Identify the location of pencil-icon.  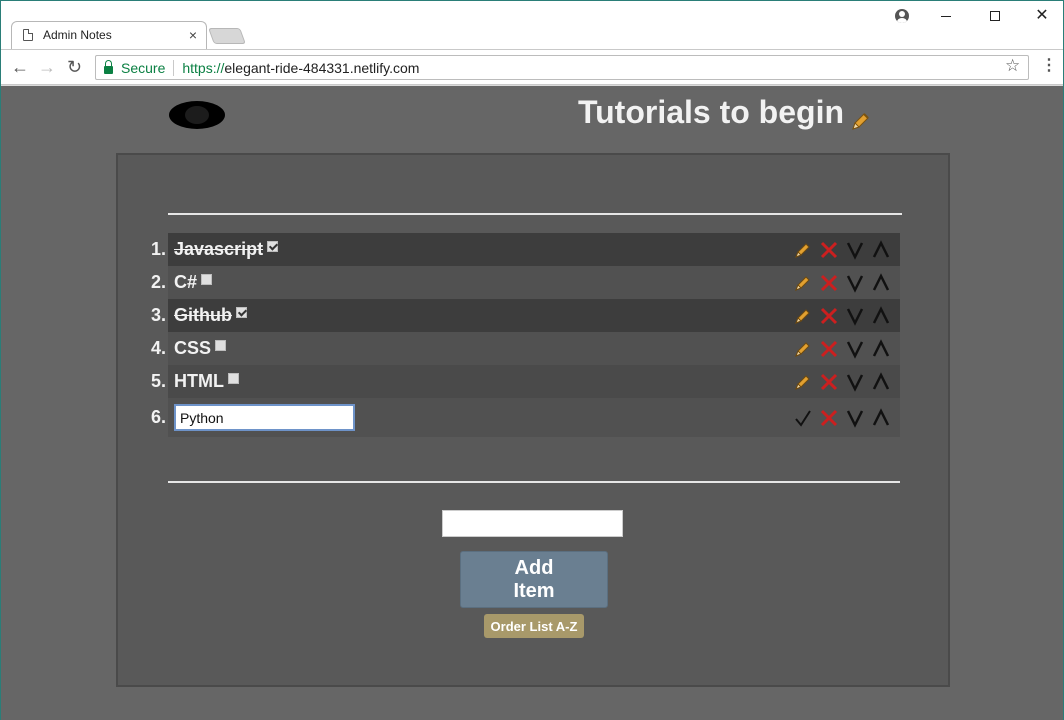
(860, 117).